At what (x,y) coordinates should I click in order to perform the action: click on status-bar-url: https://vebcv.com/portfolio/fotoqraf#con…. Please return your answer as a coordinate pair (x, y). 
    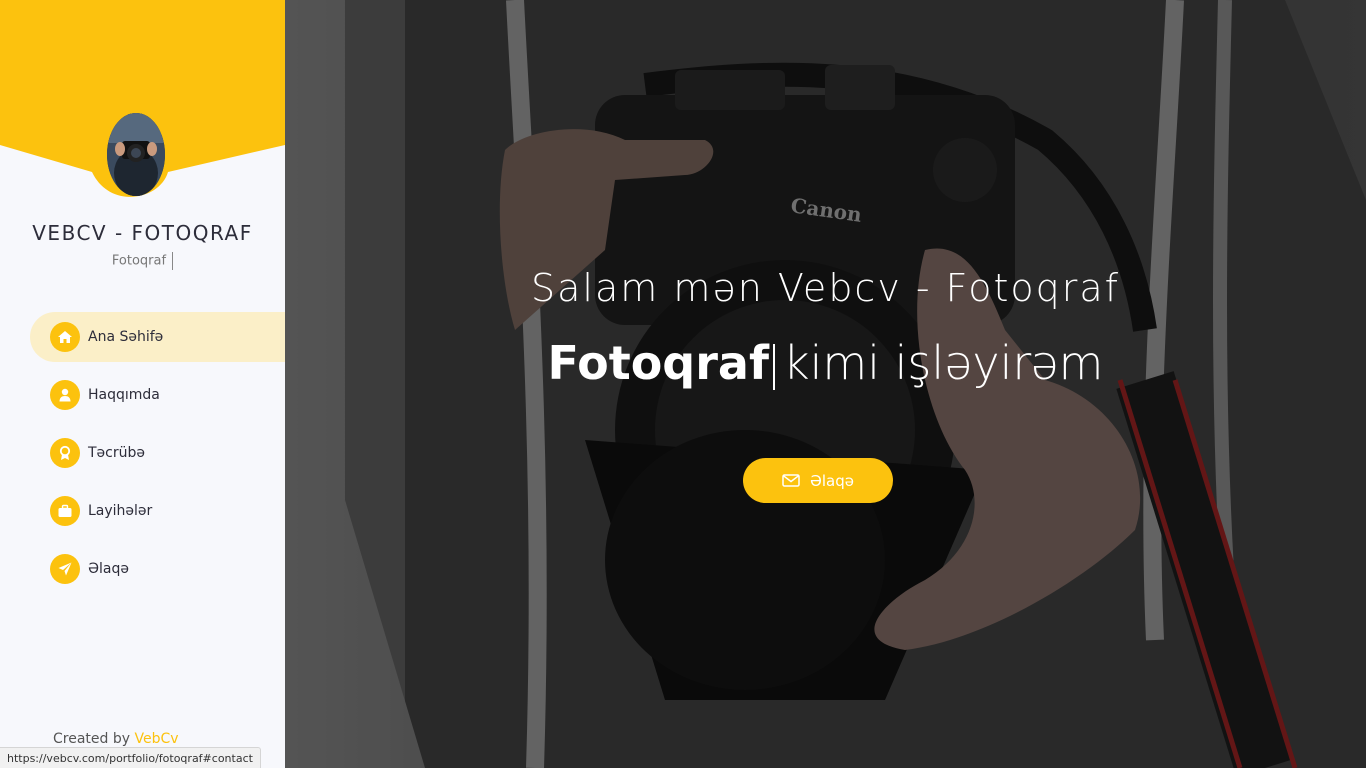
    Looking at the image, I should click on (130, 757).